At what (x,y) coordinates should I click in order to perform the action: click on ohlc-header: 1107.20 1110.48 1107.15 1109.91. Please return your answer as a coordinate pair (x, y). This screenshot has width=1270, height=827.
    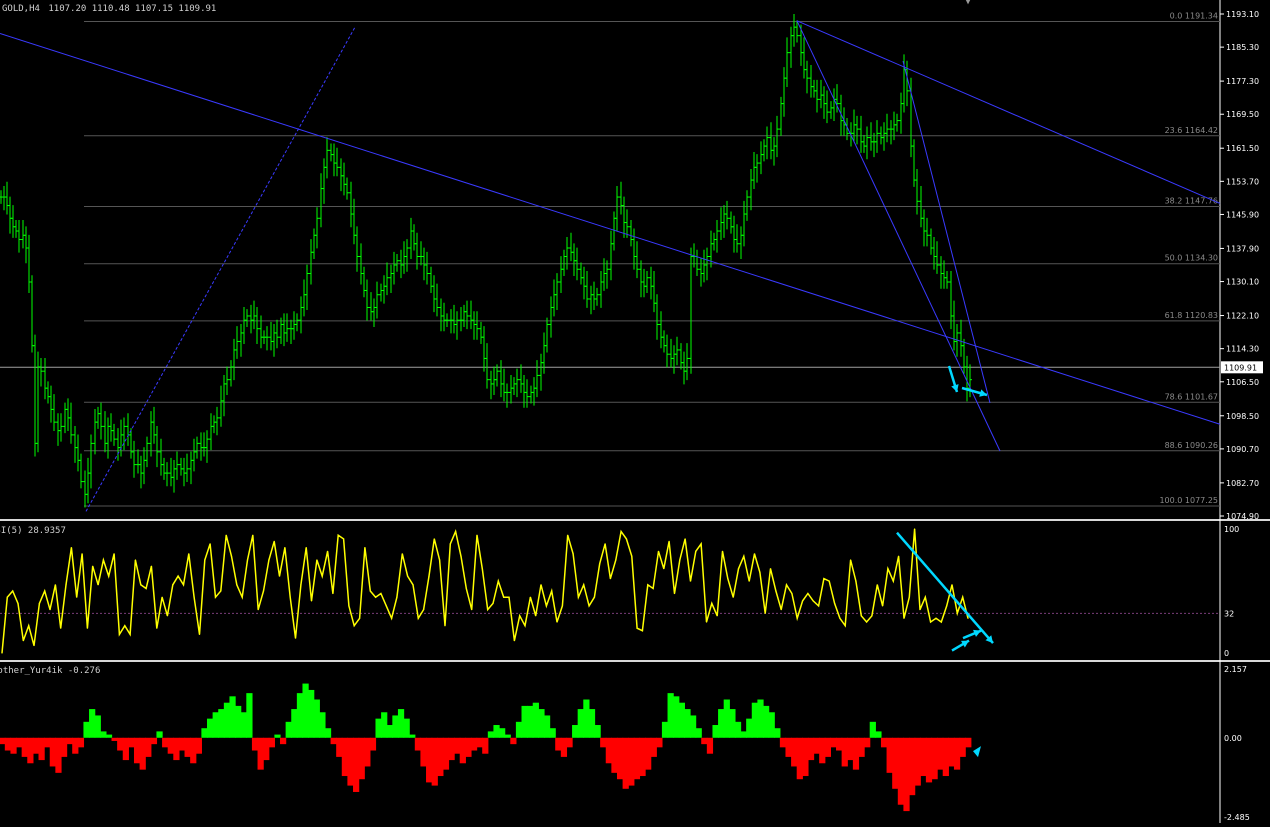
    Looking at the image, I should click on (132, 9).